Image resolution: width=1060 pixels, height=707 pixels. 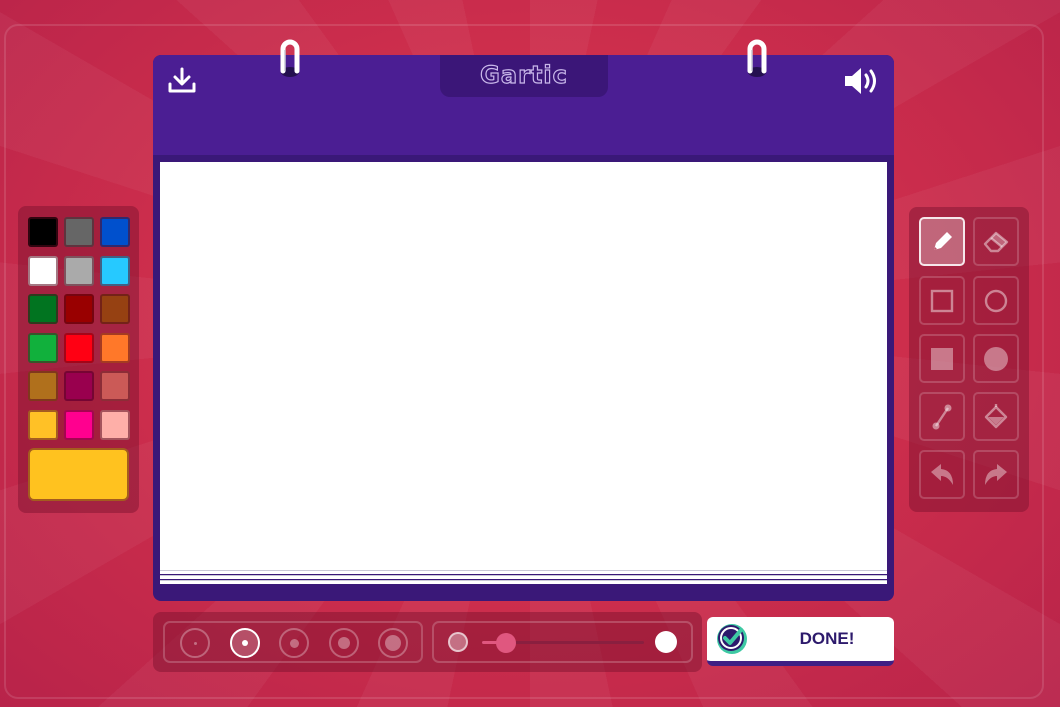 I want to click on color-palette, so click(x=78, y=359).